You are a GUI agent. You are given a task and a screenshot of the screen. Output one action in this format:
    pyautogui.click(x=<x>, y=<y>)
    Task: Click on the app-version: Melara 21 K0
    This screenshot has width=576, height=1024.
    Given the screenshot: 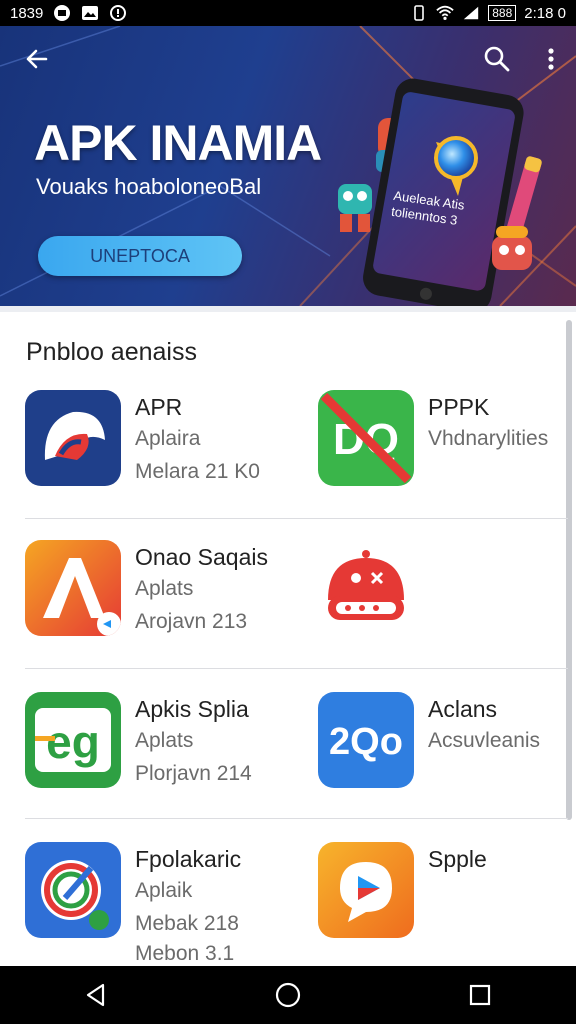 What is the action you would take?
    pyautogui.click(x=197, y=471)
    